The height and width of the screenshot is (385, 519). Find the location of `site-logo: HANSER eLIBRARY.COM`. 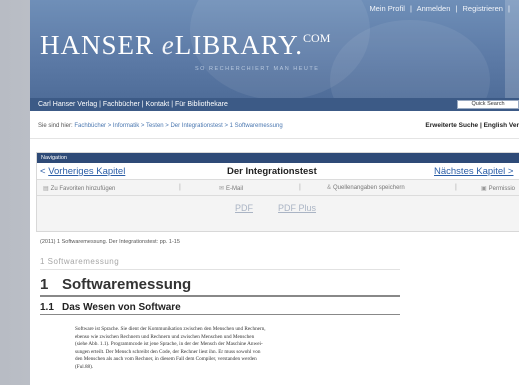

site-logo: HANSER eLIBRARY.COM is located at coordinates (185, 45).